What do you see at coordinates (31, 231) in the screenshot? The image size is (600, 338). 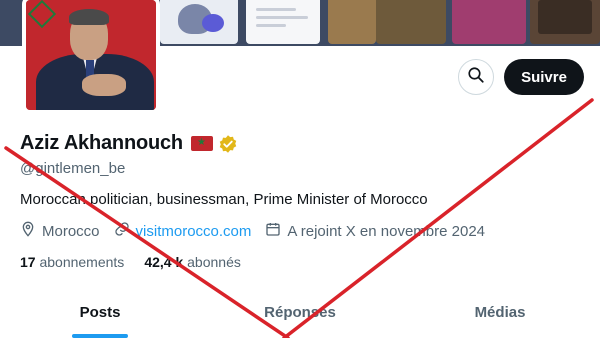 I see `location-pin-icon` at bounding box center [31, 231].